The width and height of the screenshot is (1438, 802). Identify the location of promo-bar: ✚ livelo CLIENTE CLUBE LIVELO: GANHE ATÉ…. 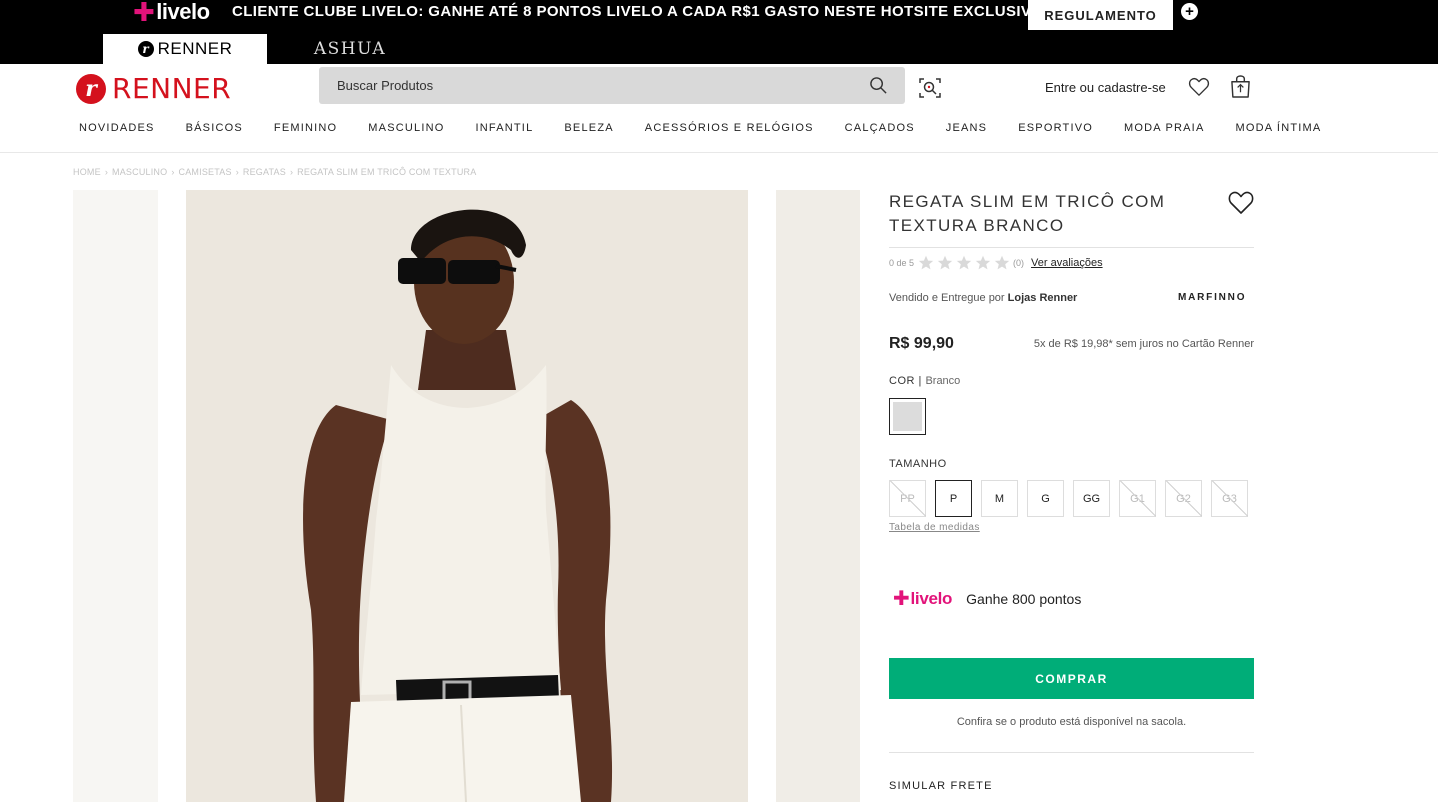
(719, 32).